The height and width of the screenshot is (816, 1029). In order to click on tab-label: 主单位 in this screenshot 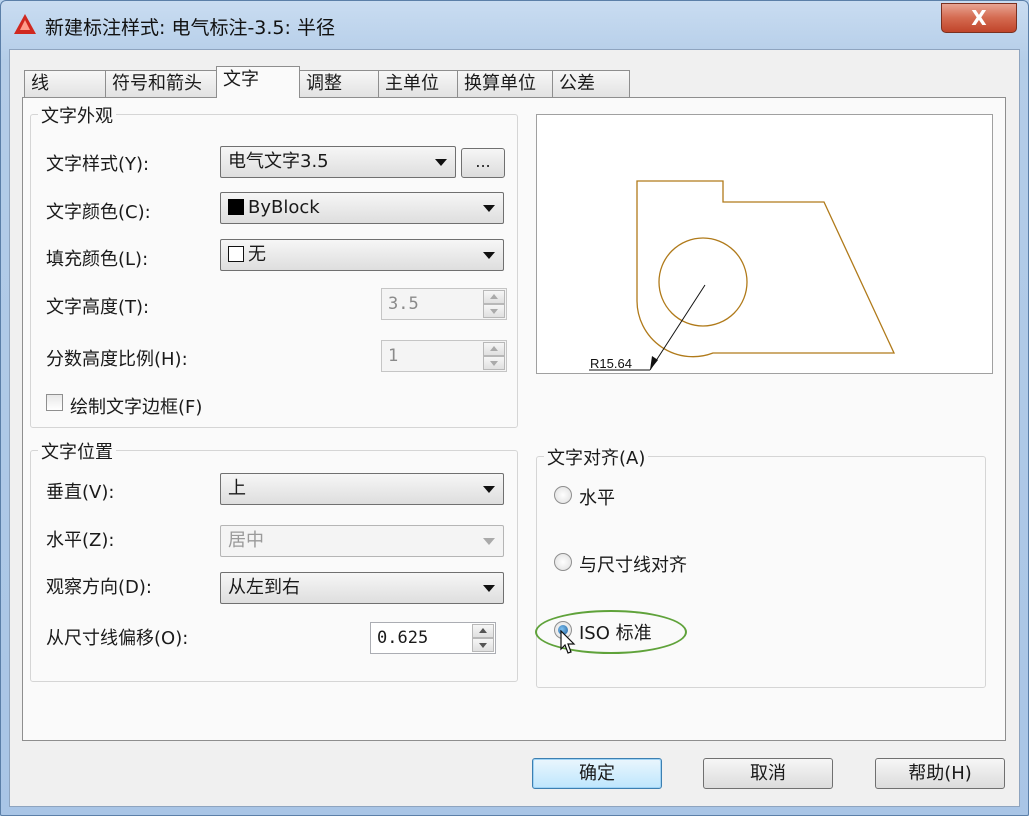, I will do `click(412, 83)`.